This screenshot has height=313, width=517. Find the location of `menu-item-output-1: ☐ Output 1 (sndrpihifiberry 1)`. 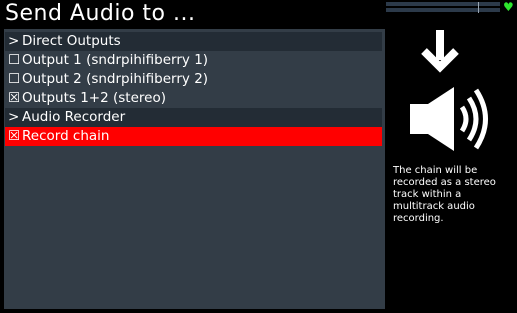

menu-item-output-1: ☐ Output 1 (sndrpihifiberry 1) is located at coordinates (193, 60).